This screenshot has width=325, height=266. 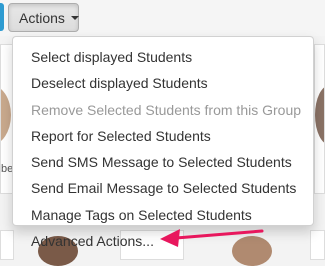 I want to click on menu-item-report: Report for Selected Students, so click(x=163, y=136).